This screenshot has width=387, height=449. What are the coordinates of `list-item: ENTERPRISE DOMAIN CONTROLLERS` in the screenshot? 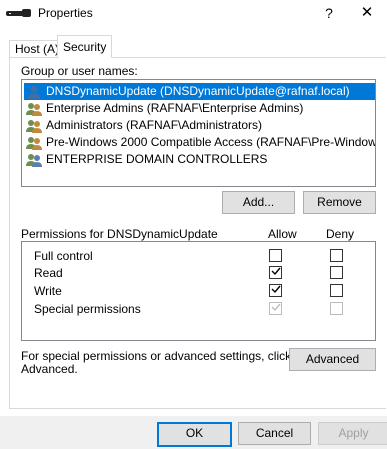 It's located at (147, 159).